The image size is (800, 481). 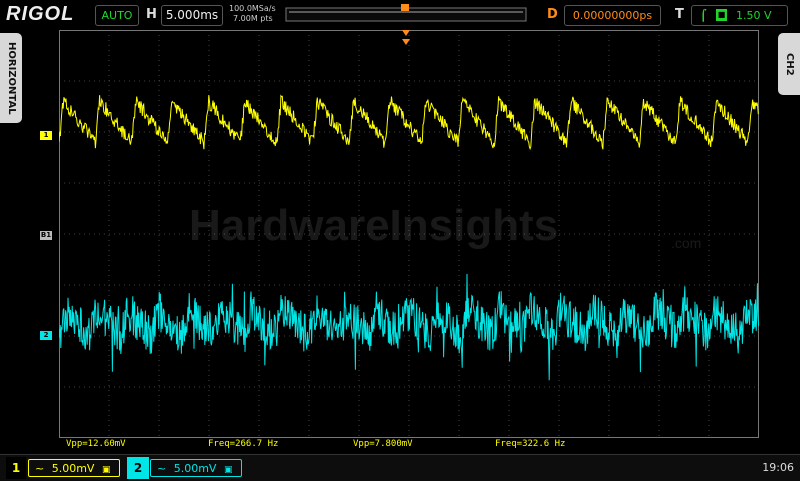 What do you see at coordinates (40, 14) in the screenshot?
I see `brand-logo: RIGOL` at bounding box center [40, 14].